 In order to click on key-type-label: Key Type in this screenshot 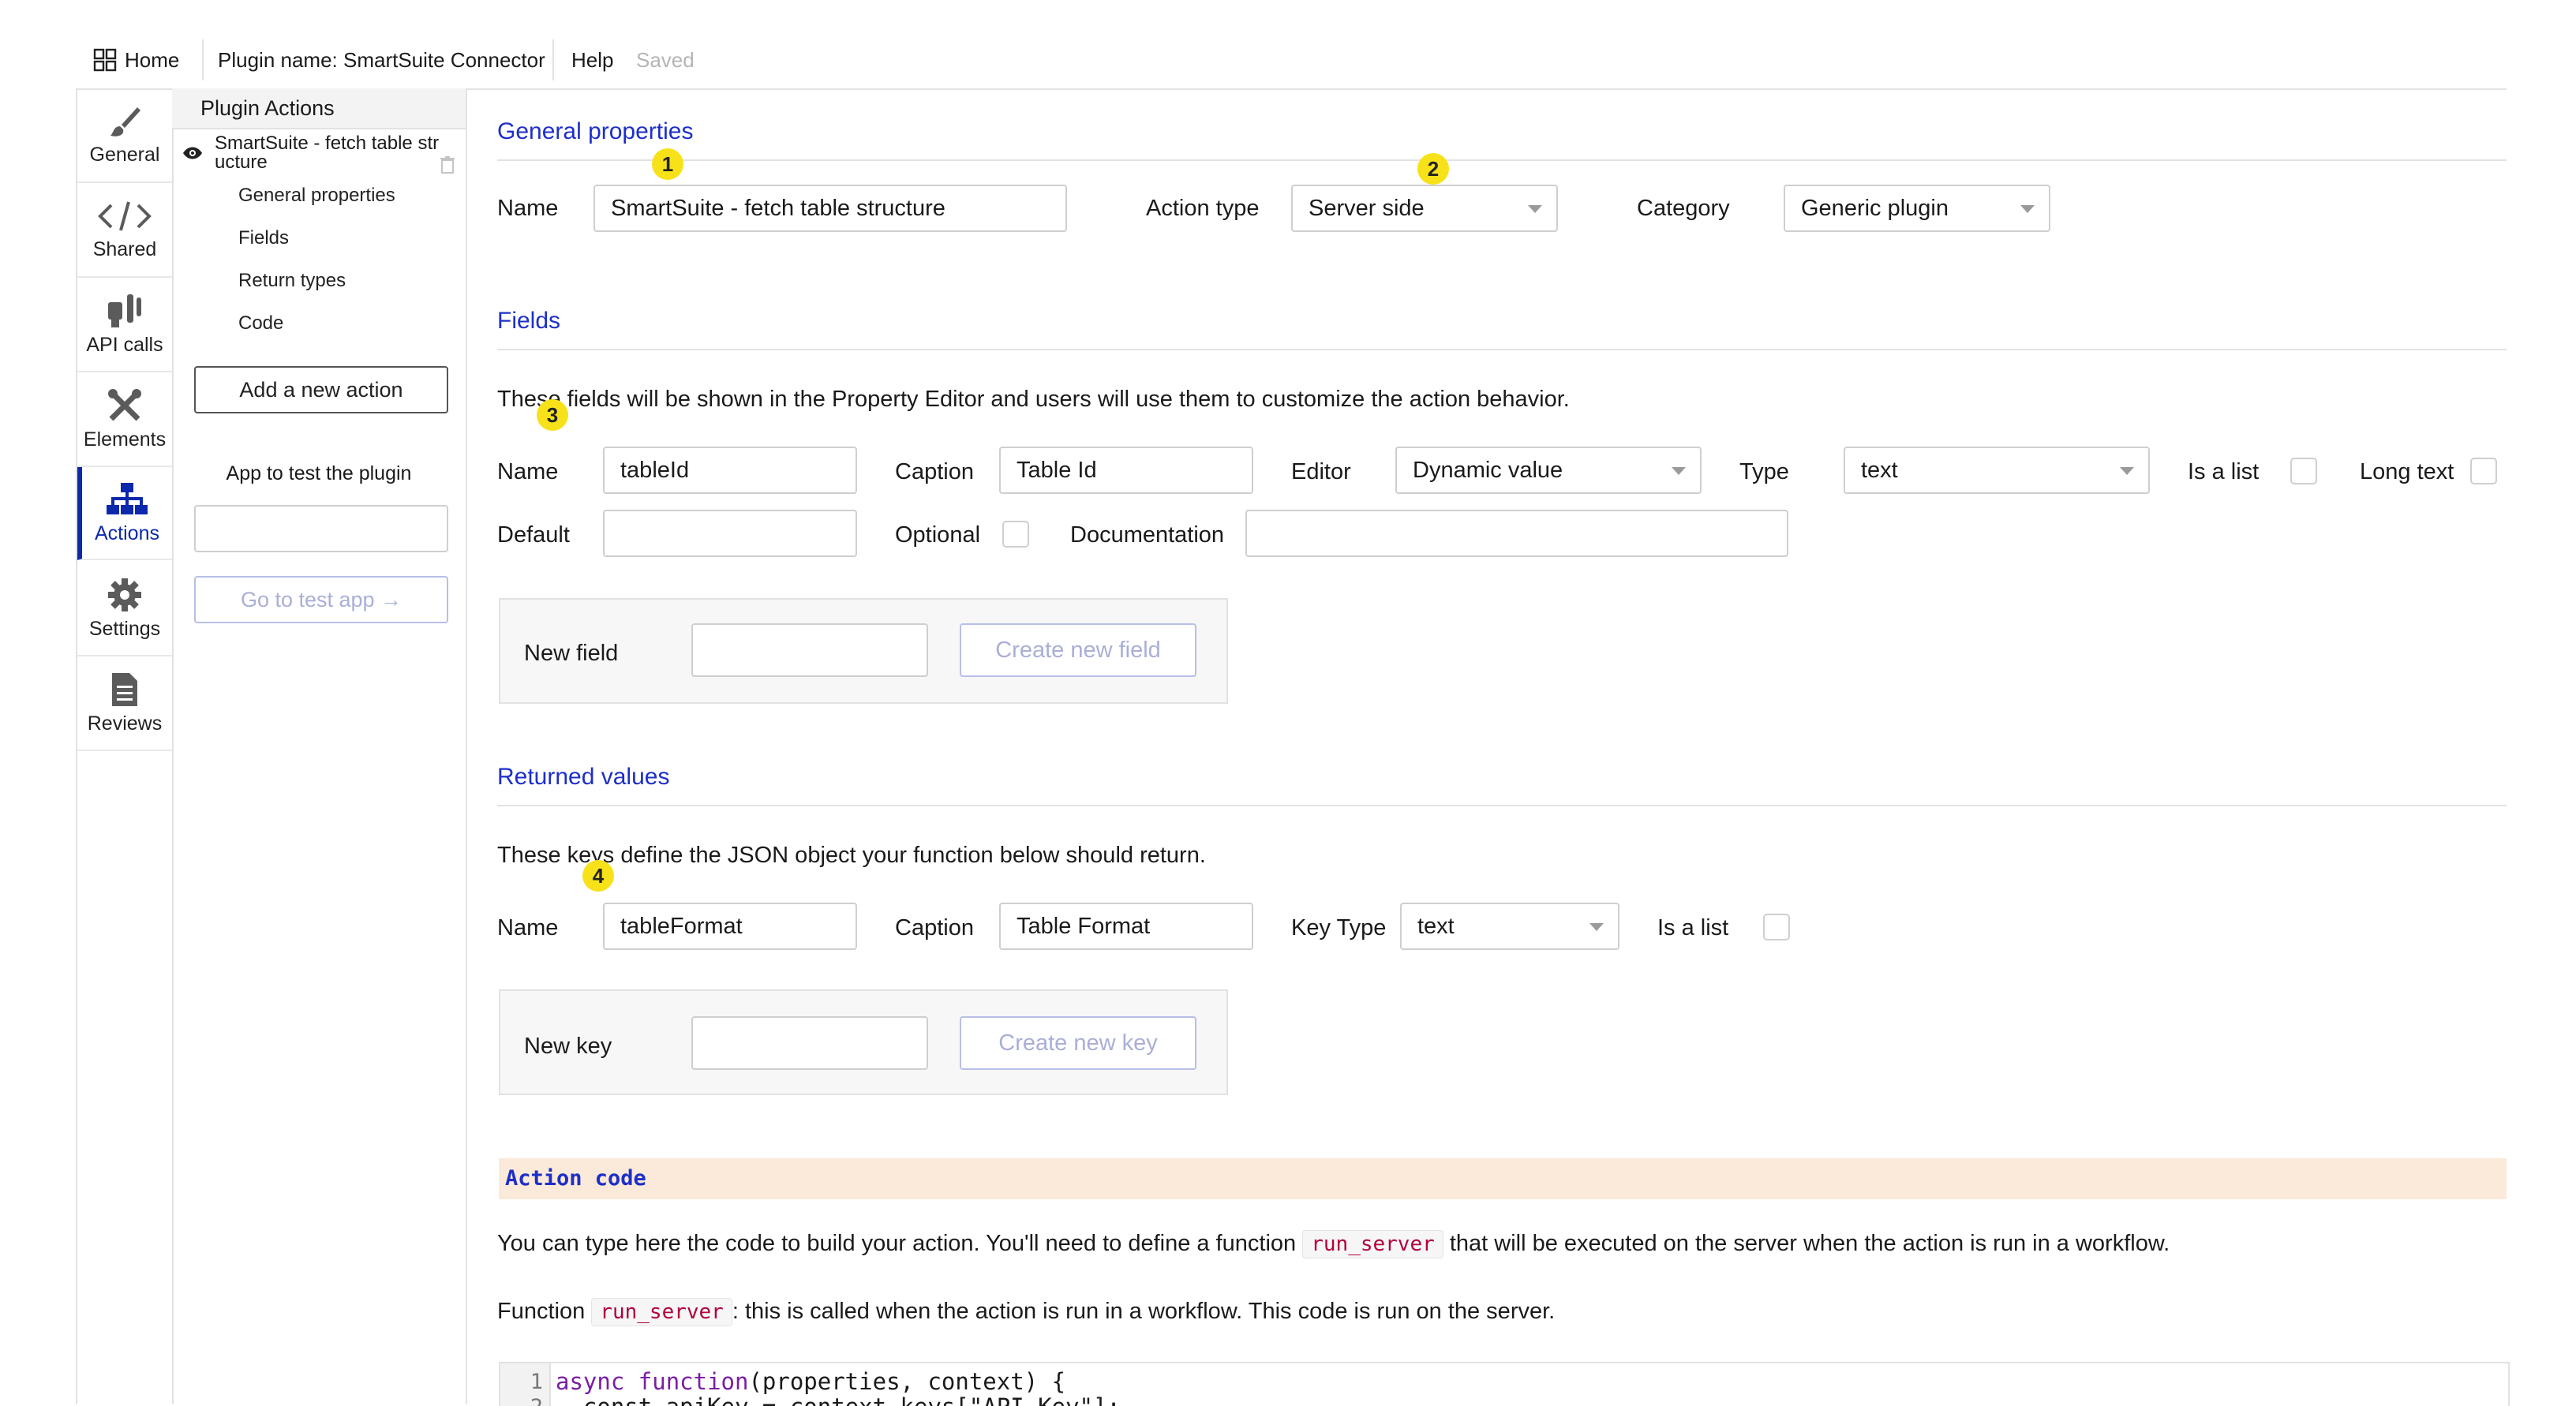, I will do `click(1338, 928)`.